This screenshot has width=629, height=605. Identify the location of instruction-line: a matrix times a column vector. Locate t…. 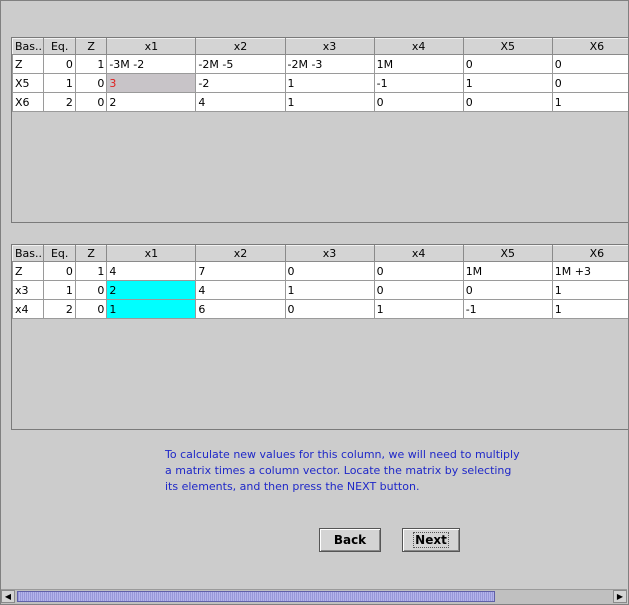
(338, 470).